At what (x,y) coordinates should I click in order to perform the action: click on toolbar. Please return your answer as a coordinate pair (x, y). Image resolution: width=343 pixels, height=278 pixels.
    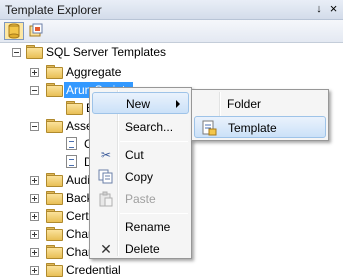
    Looking at the image, I should click on (171, 31).